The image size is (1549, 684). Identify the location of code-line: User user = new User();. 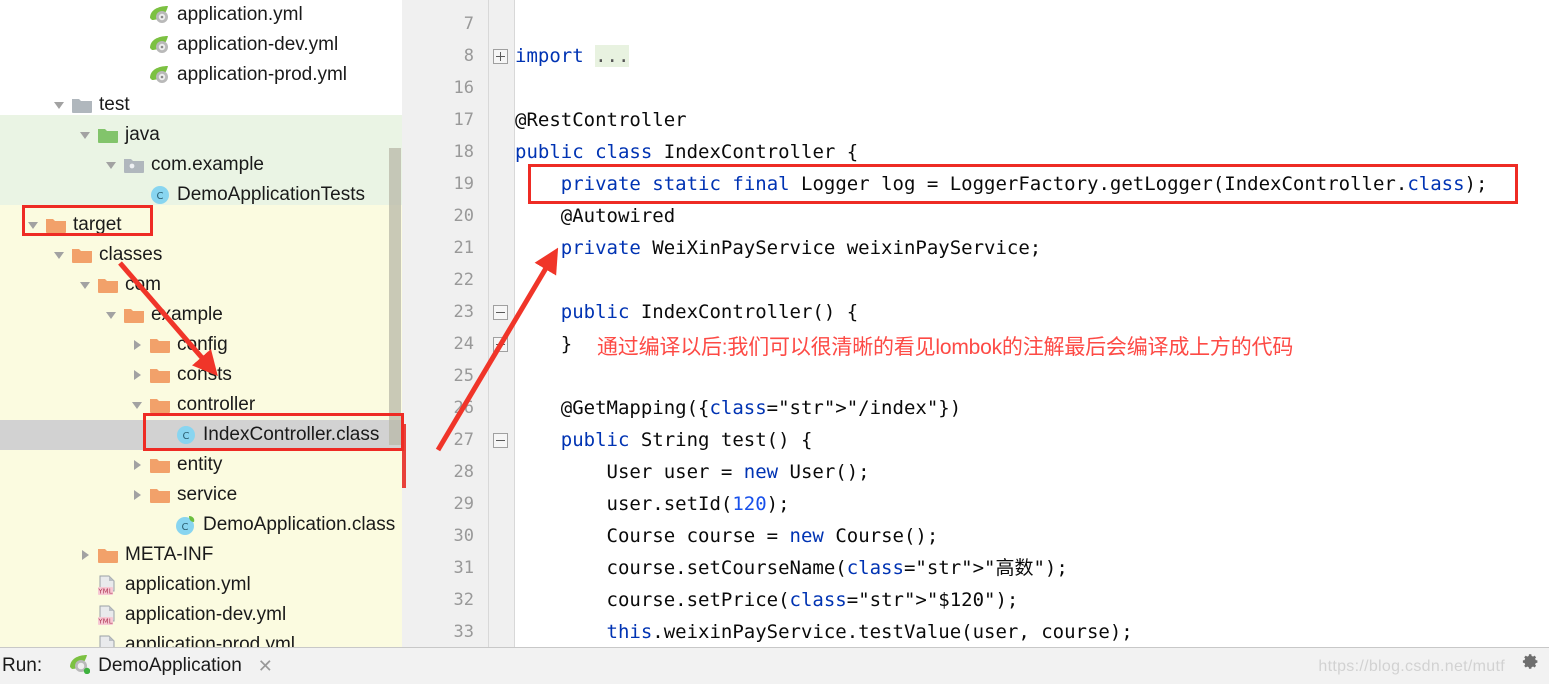
(692, 472).